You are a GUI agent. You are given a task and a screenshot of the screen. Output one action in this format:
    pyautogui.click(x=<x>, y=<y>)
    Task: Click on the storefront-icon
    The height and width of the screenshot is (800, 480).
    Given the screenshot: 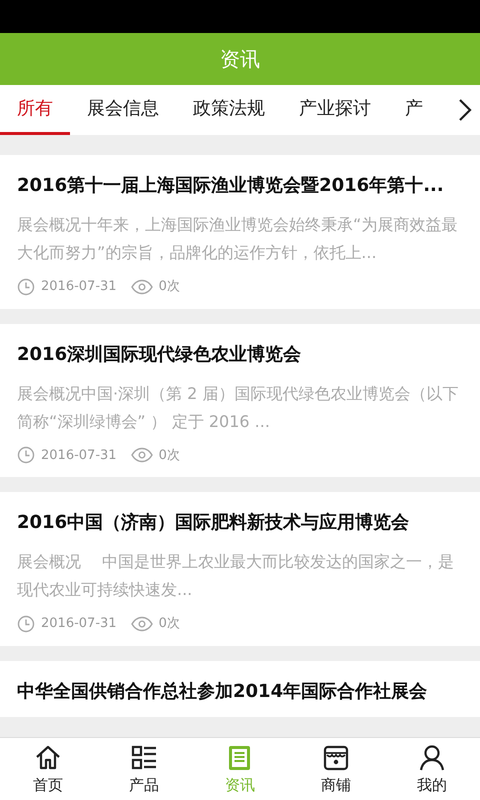 What is the action you would take?
    pyautogui.click(x=336, y=758)
    